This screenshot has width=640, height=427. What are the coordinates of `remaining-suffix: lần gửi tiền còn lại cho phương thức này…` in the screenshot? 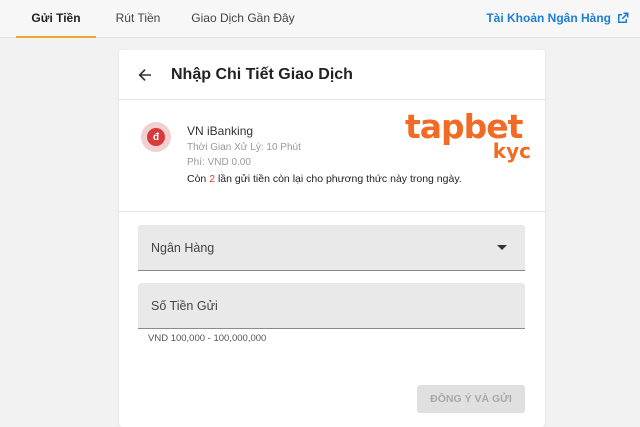 It's located at (338, 179).